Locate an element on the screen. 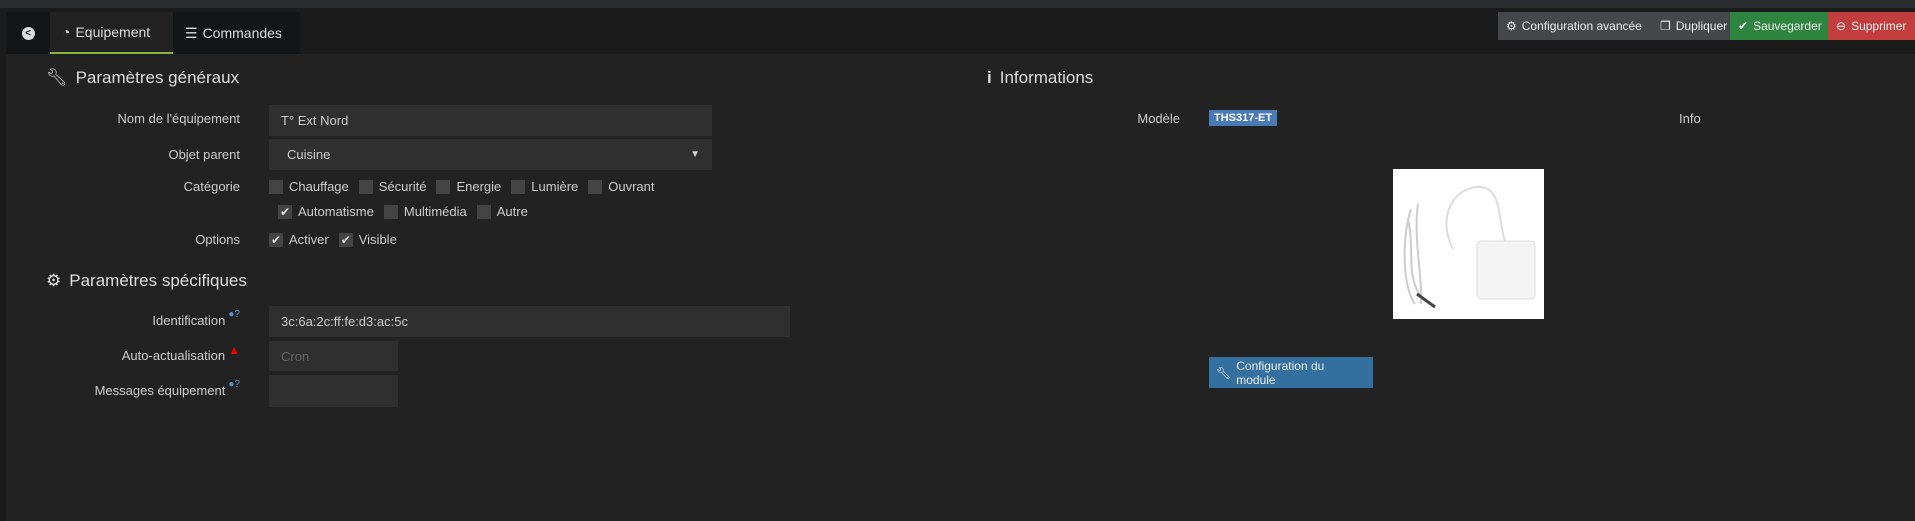 The width and height of the screenshot is (1915, 521). checkbox-energie: Energie is located at coordinates (468, 186).